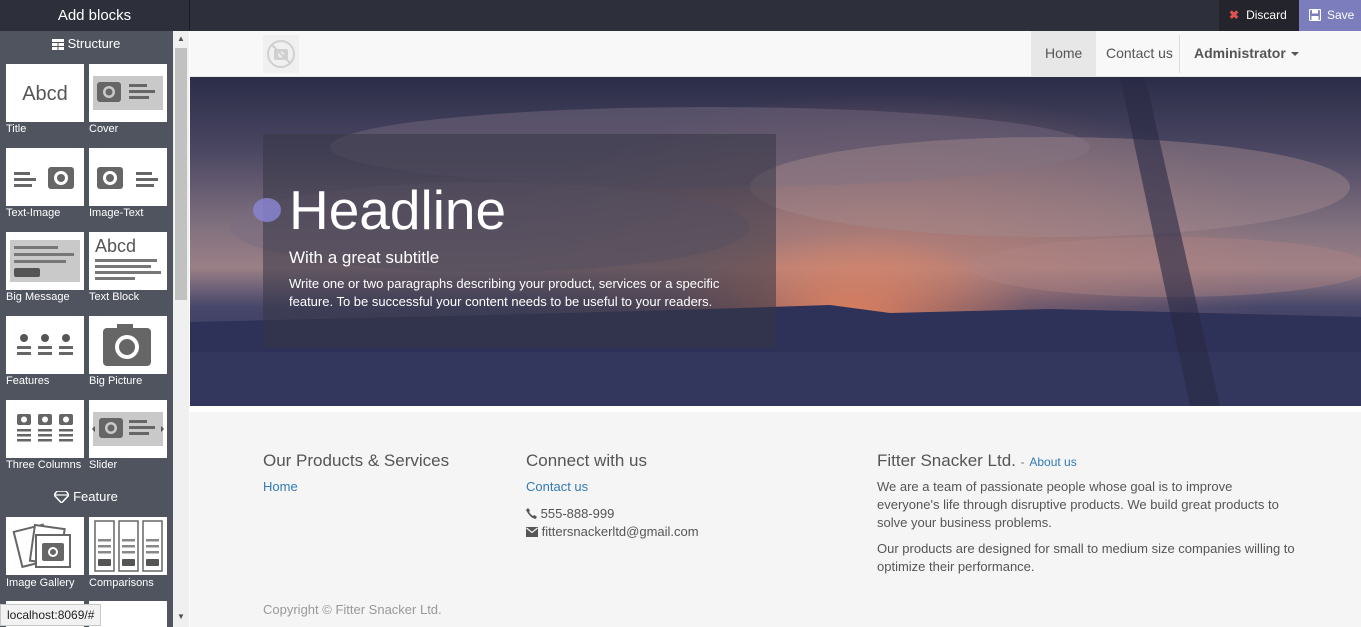 The height and width of the screenshot is (627, 1361). What do you see at coordinates (57, 44) in the screenshot?
I see `table-grid-icon` at bounding box center [57, 44].